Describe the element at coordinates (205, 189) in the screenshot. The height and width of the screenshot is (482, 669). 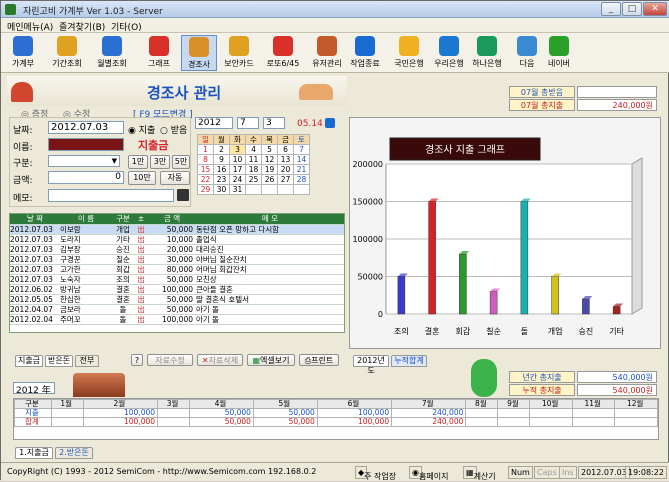
I see `calendar-day: 29` at that location.